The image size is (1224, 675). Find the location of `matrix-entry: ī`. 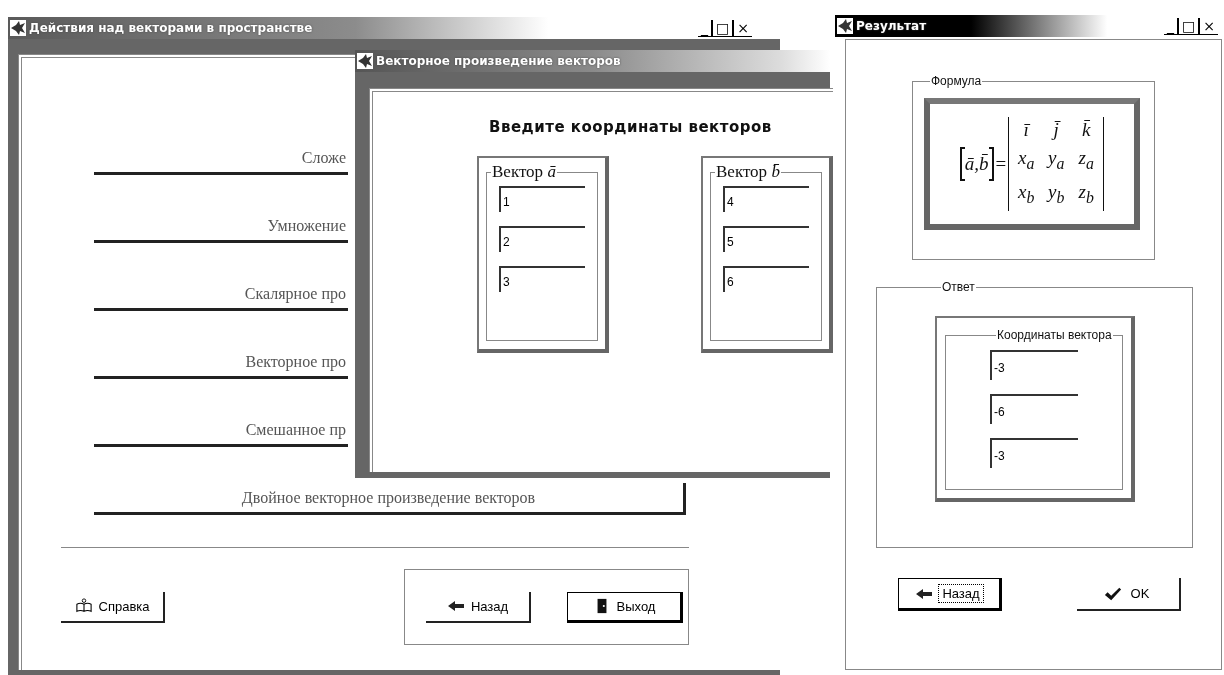

matrix-entry: ī is located at coordinates (1027, 130).